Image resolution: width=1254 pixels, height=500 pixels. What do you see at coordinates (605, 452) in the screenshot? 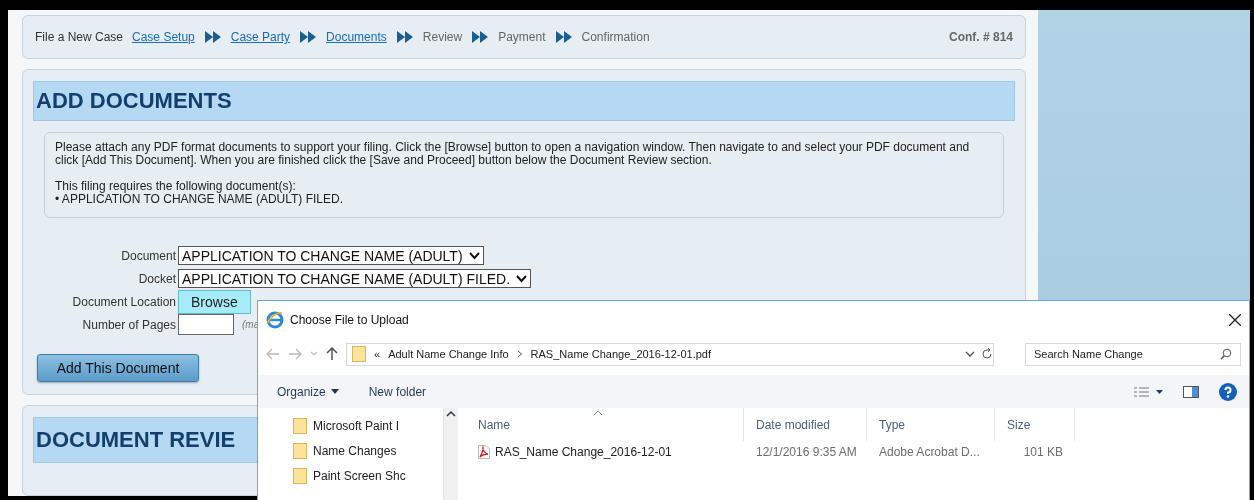
I see `file-name: RAS_Name Change_2016-12-01` at bounding box center [605, 452].